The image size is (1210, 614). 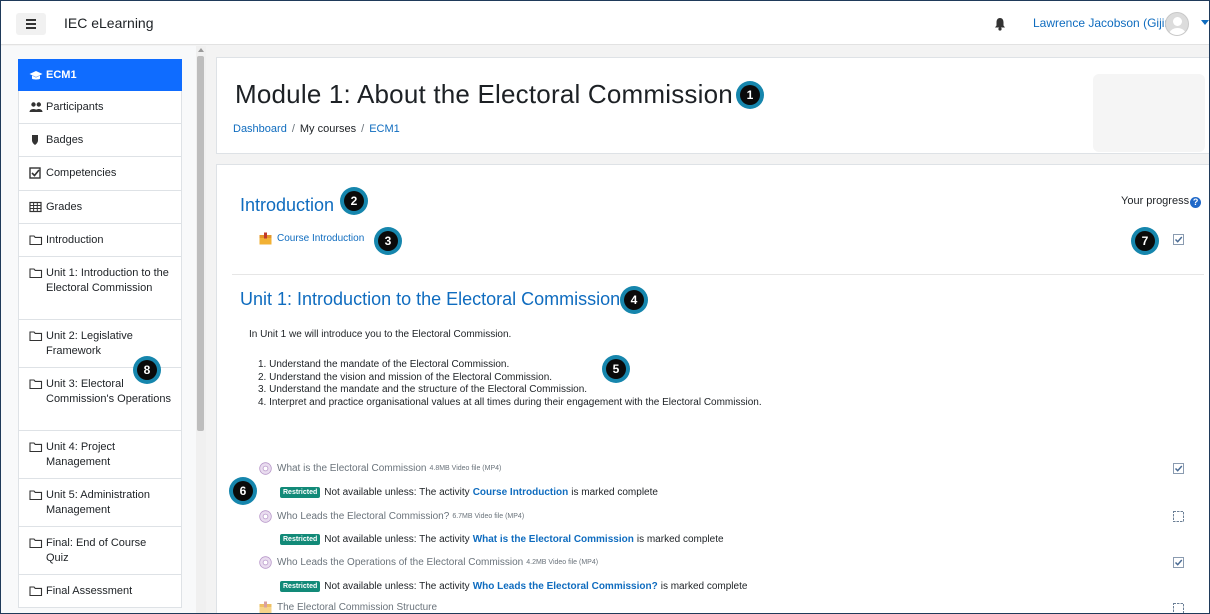 I want to click on user-menu-name: Lawrence Jacobson (Gijima), so click(x=1109, y=23).